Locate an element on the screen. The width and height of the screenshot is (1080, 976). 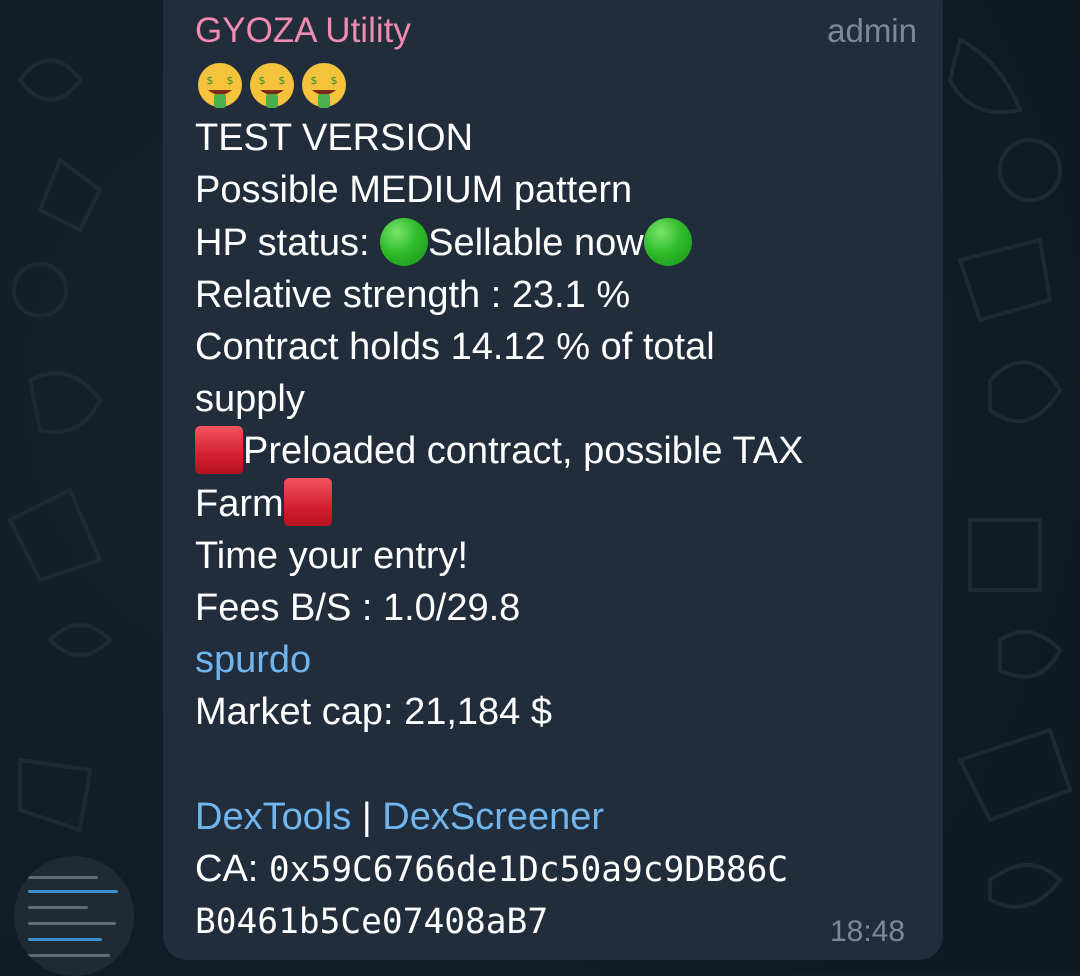
preloaded-line: Preloaded contract, possible TAX is located at coordinates (555, 451).